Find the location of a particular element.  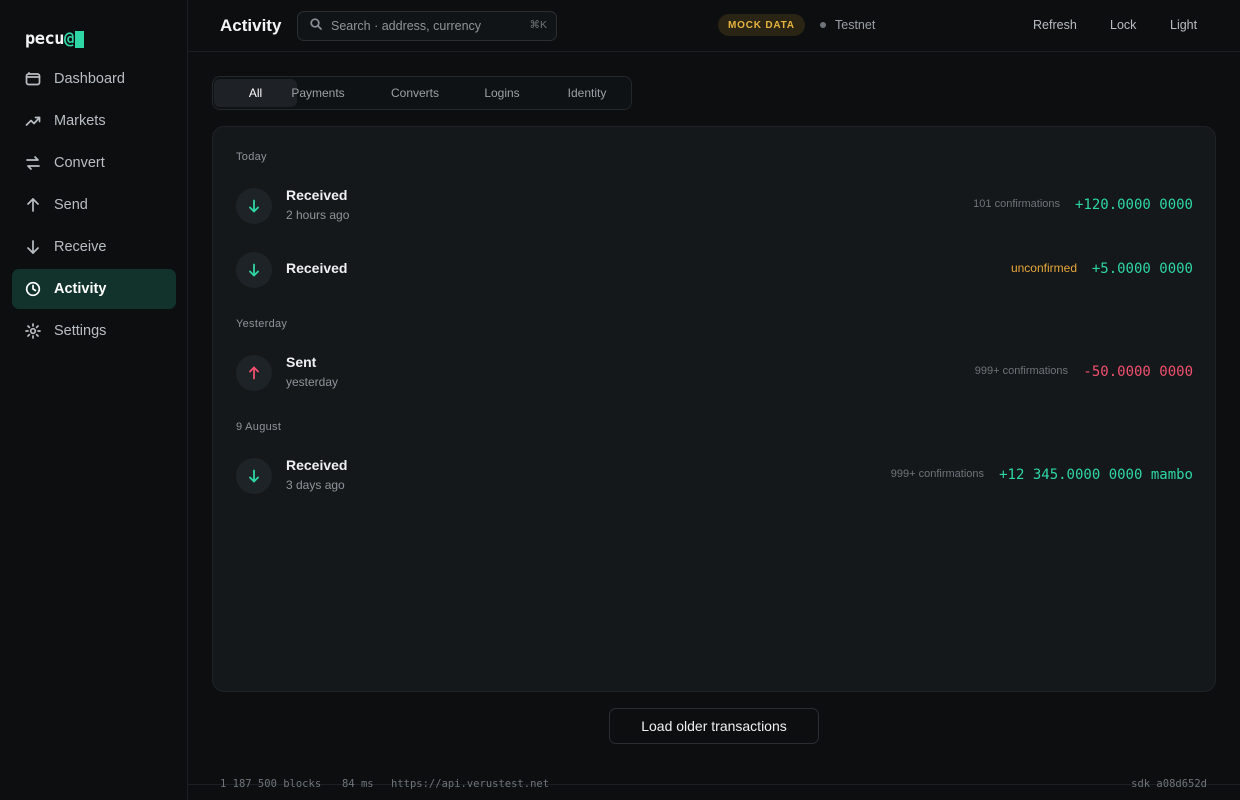

group-label-today: Today is located at coordinates (251, 157).